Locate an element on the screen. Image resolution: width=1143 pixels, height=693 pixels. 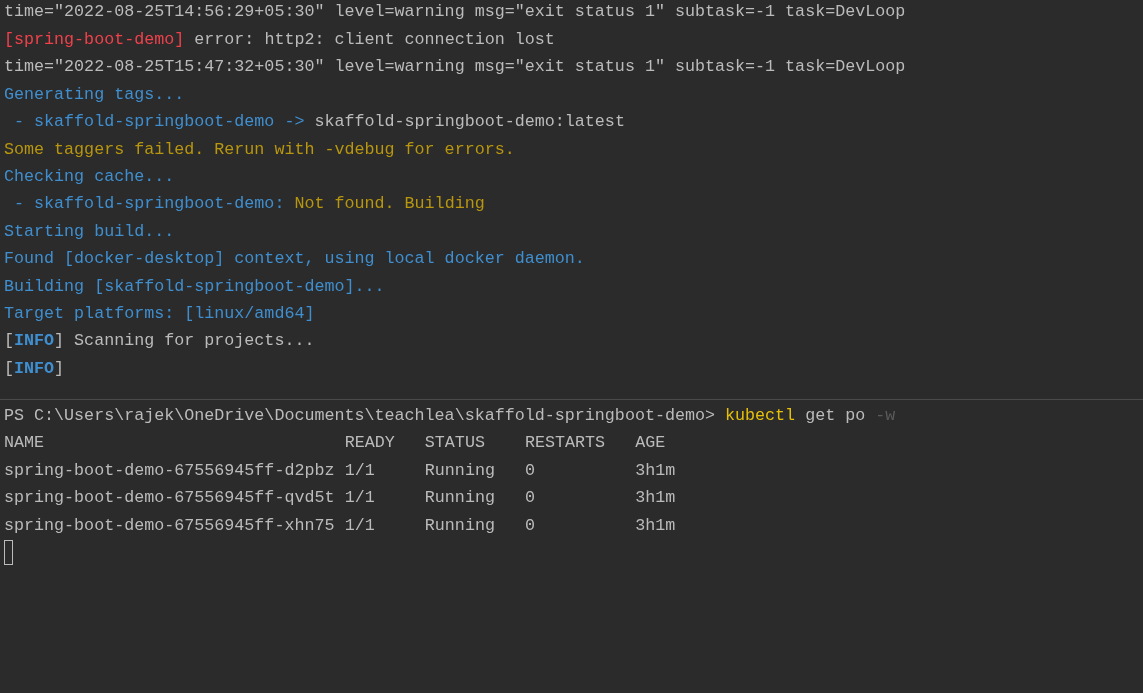
text-cursor is located at coordinates (8, 553).